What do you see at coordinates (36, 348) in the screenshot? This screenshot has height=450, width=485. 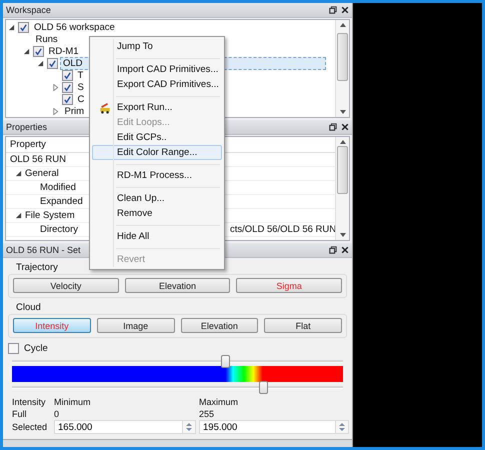 I see `checkbox-label: Cycle` at bounding box center [36, 348].